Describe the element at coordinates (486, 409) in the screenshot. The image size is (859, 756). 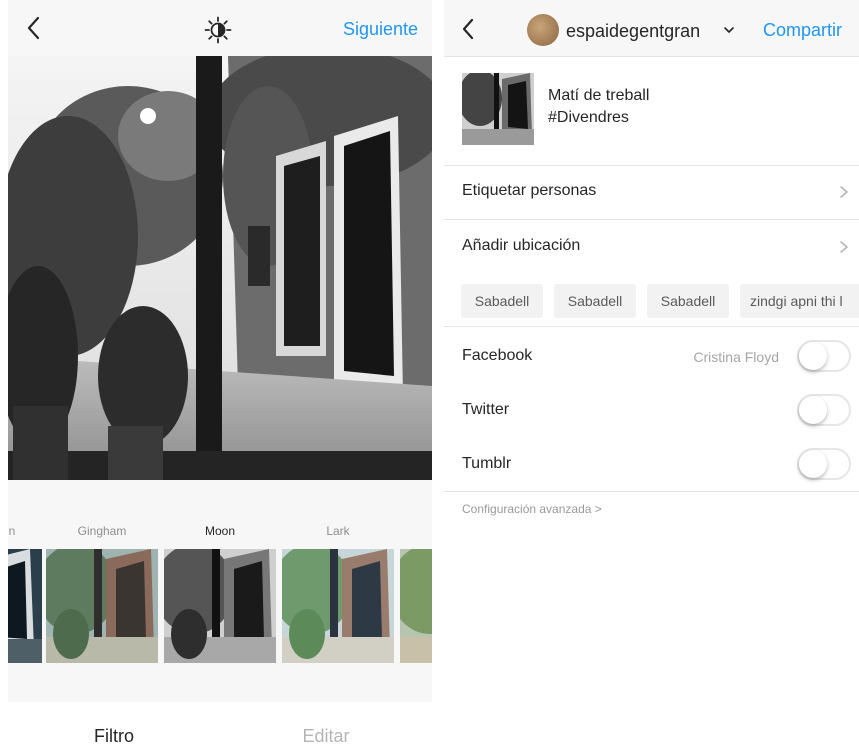
I see `twitter-label: Twitter` at that location.